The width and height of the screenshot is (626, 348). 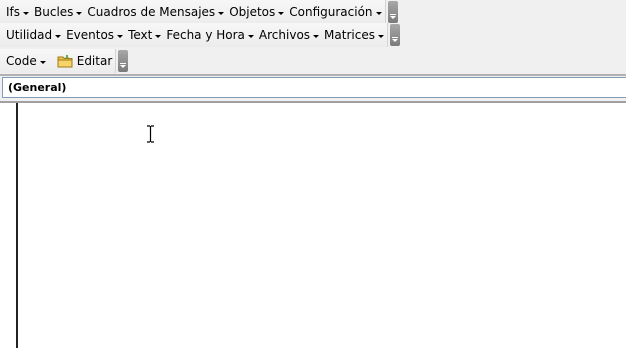 I want to click on menu-item: Configuración, so click(x=335, y=12).